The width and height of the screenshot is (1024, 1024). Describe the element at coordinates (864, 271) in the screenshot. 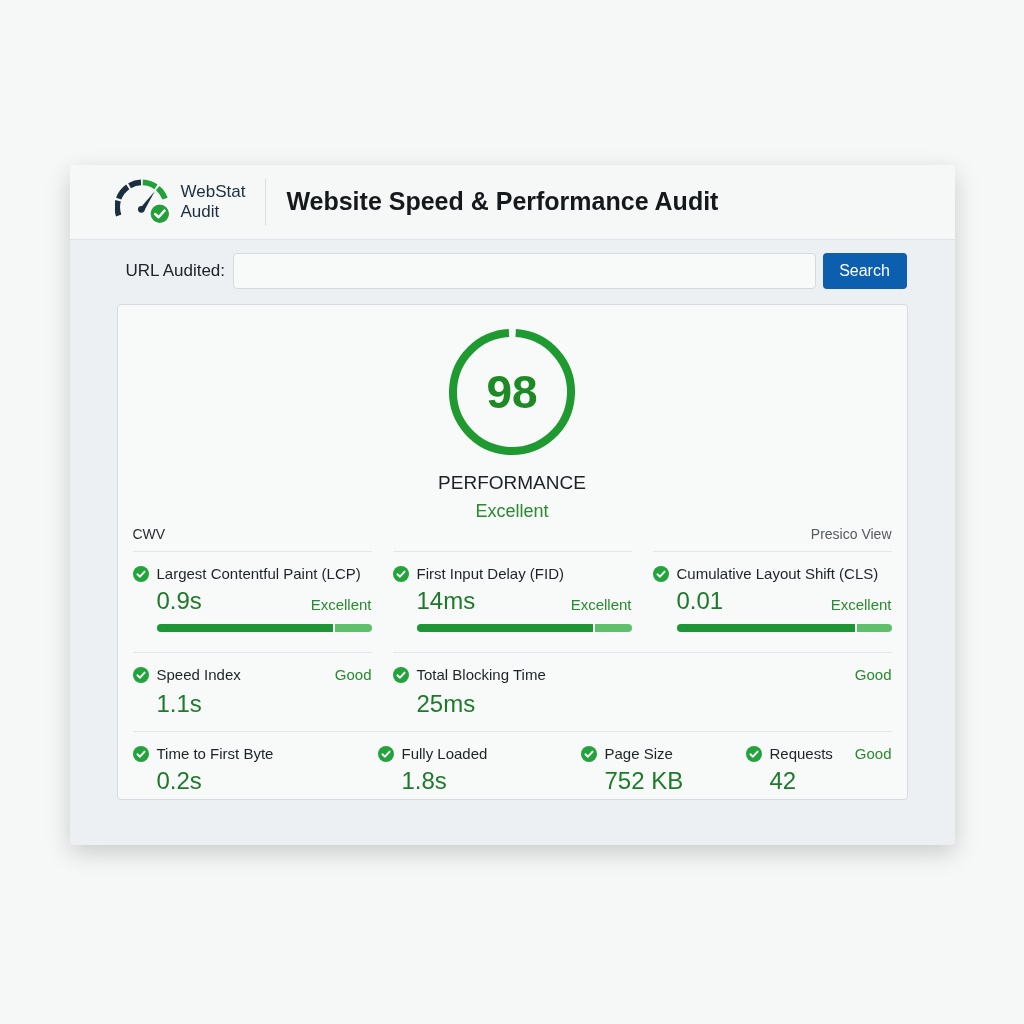

I see `search-button: Search` at that location.